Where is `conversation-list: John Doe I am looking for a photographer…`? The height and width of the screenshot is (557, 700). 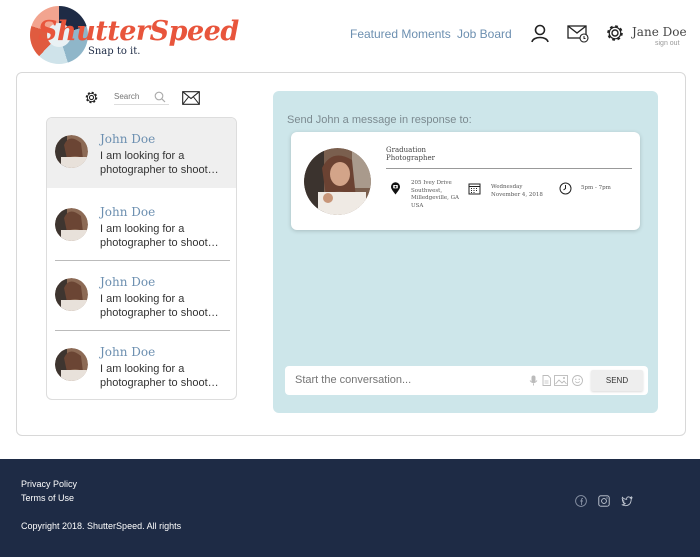 conversation-list: John Doe I am looking for a photographer… is located at coordinates (141, 258).